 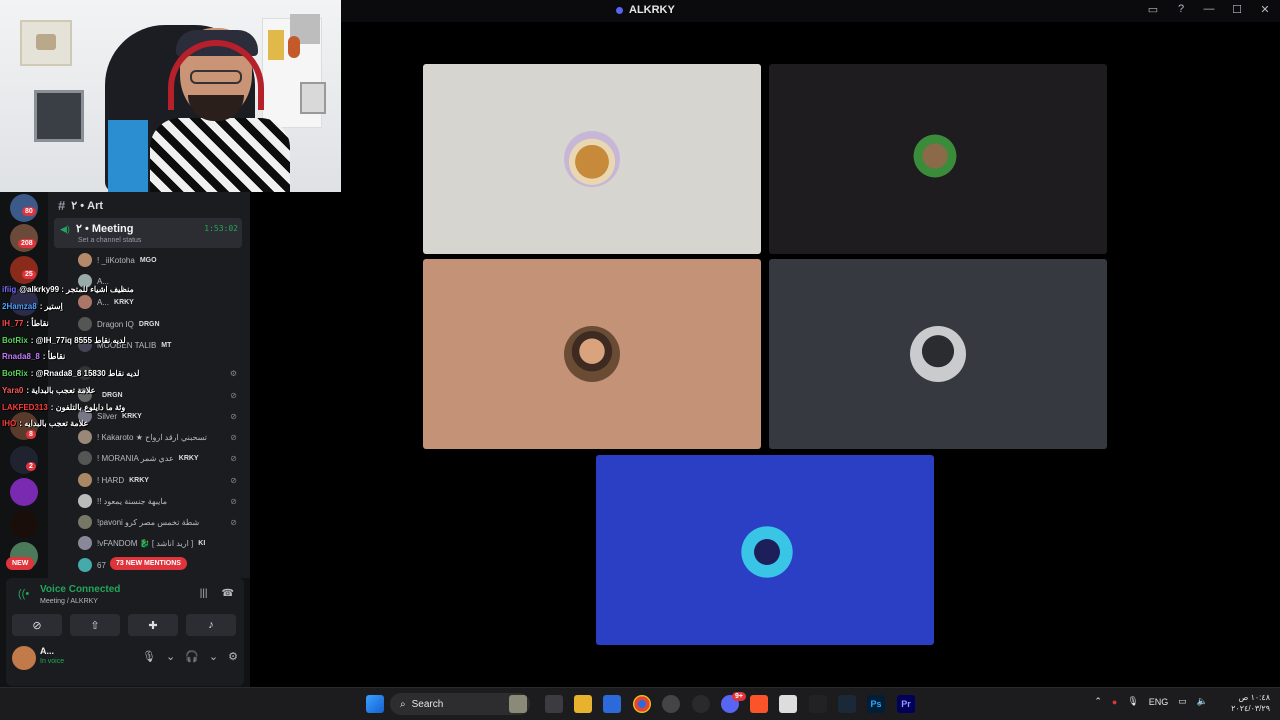 What do you see at coordinates (739, 696) in the screenshot?
I see `discord-badge: 9+` at bounding box center [739, 696].